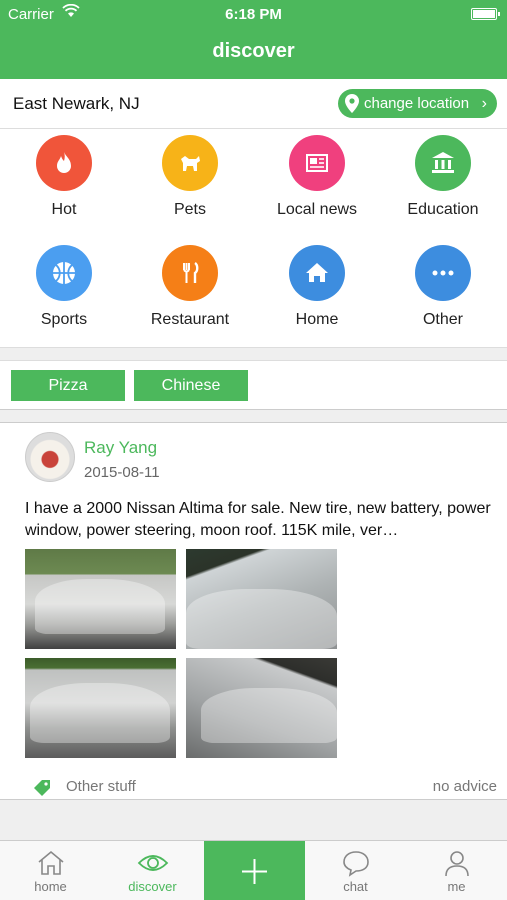  What do you see at coordinates (317, 163) in the screenshot?
I see `newspaper-icon` at bounding box center [317, 163].